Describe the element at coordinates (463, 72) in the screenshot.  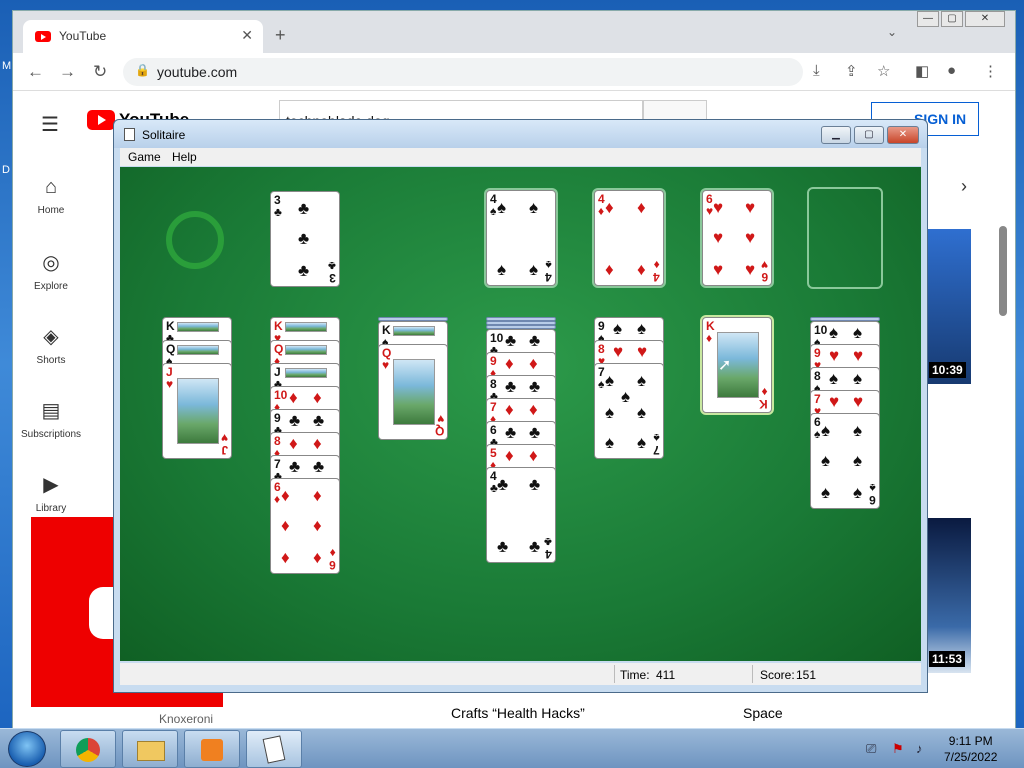
I see `address-bar: 🔒 youtube.com` at that location.